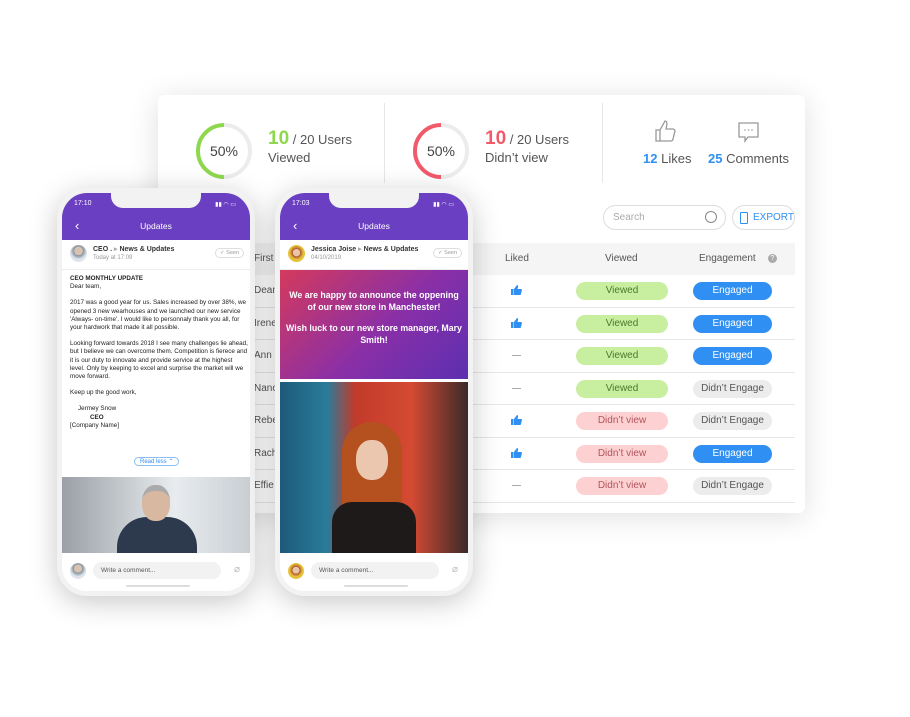 This screenshot has width=910, height=717. Describe the element at coordinates (103, 249) in the screenshot. I see `post-author: CEO .` at that location.